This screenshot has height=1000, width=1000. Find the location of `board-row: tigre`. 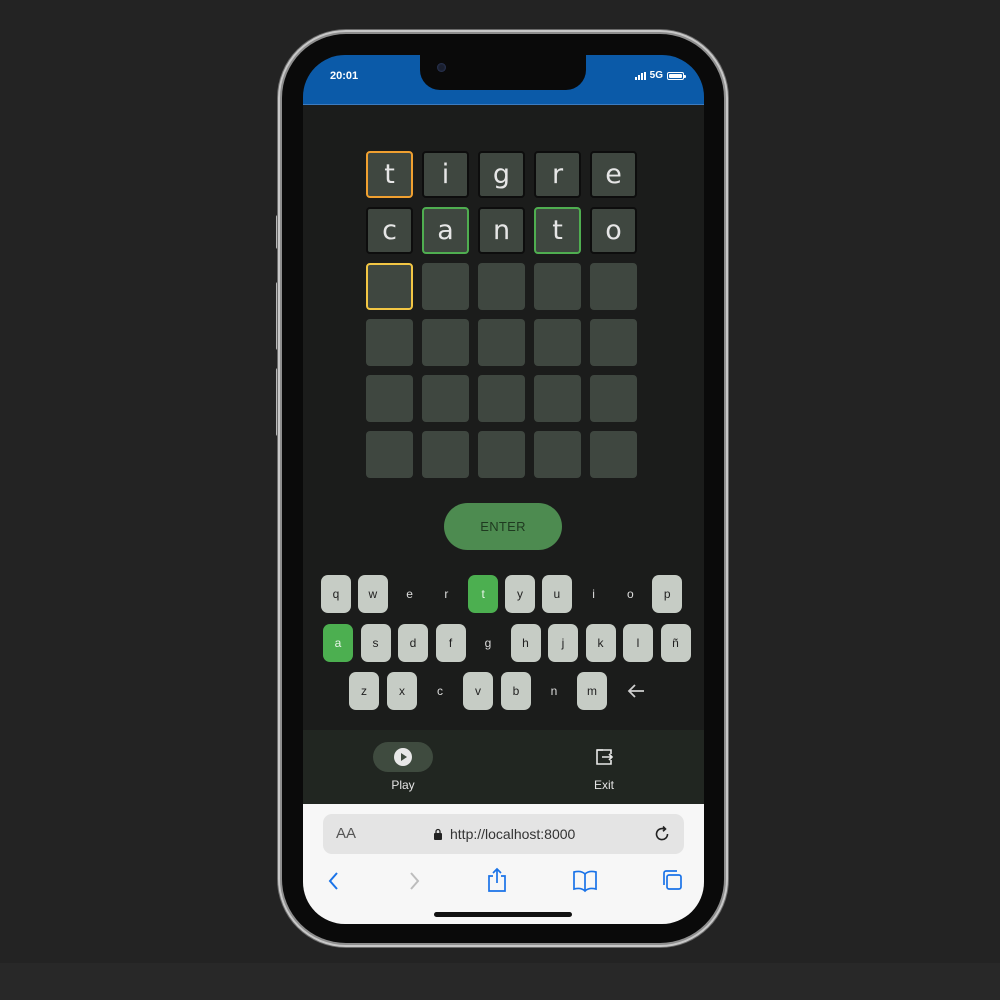

board-row: tigre is located at coordinates (501, 174).